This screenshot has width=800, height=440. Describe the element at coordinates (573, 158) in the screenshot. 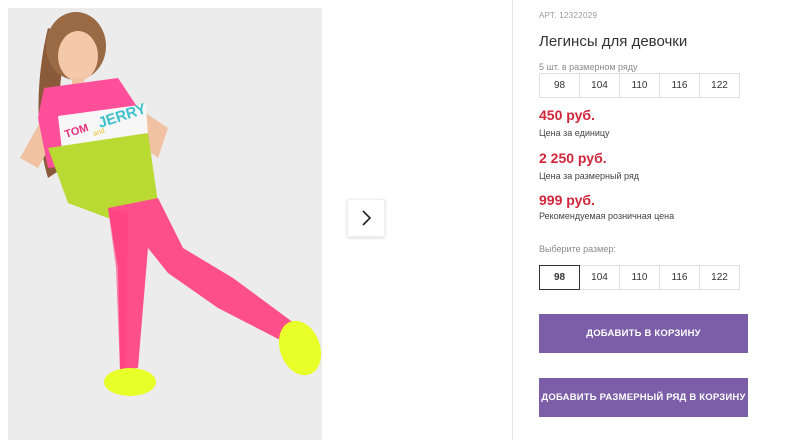

I see `set-price: 2 250 руб.` at that location.